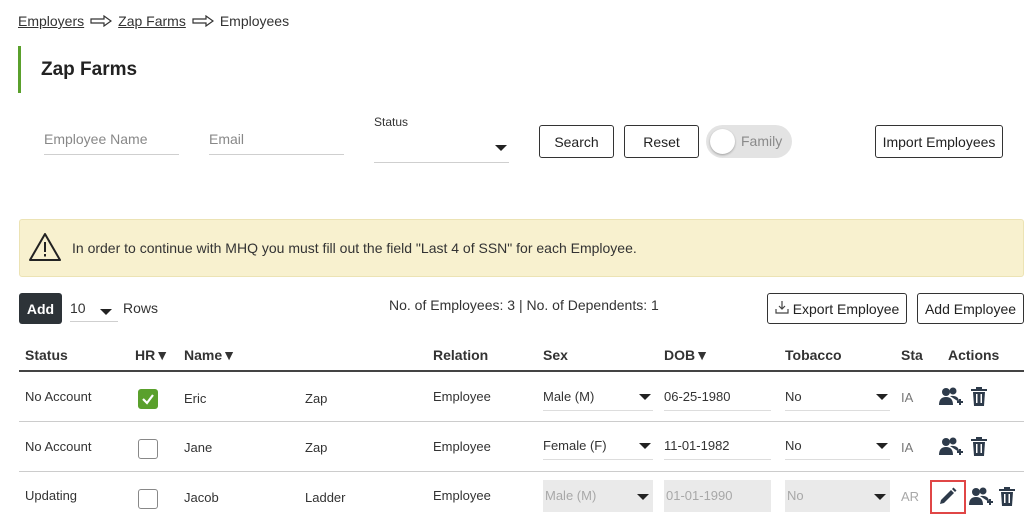  Describe the element at coordinates (912, 355) in the screenshot. I see `column-header-state: Sta` at that location.